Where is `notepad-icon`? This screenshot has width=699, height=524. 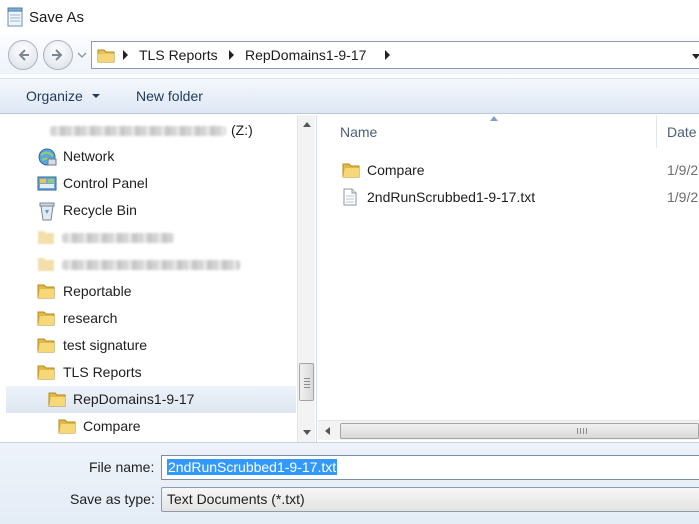
notepad-icon is located at coordinates (15, 17).